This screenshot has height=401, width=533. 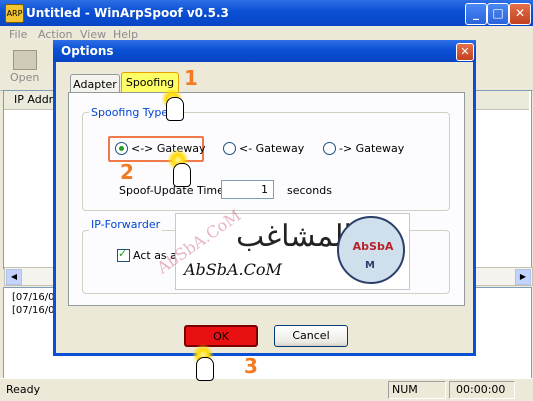 What do you see at coordinates (14, 13) in the screenshot?
I see `app-icon: ARP` at bounding box center [14, 13].